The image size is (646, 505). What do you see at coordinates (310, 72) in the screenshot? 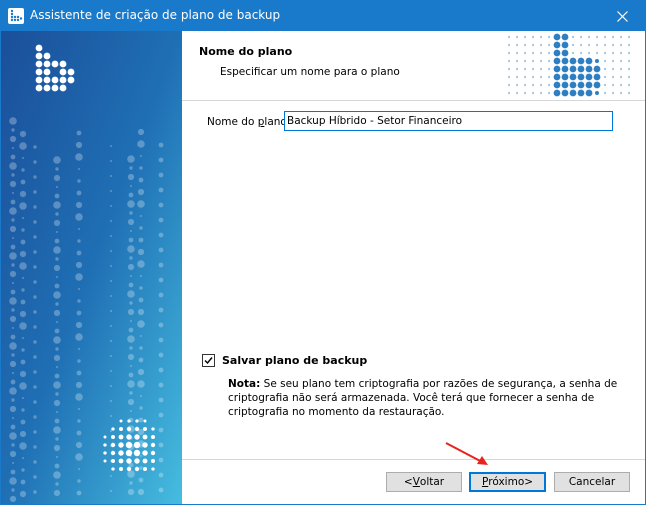
I see `page-subtitle: Especificar um nome para o plano` at bounding box center [310, 72].